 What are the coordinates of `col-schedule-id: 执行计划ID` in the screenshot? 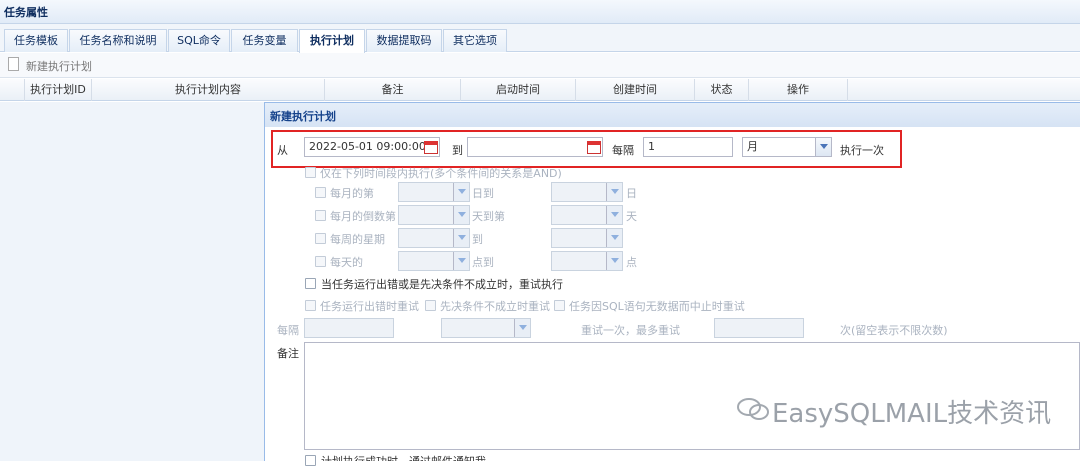 It's located at (58, 90).